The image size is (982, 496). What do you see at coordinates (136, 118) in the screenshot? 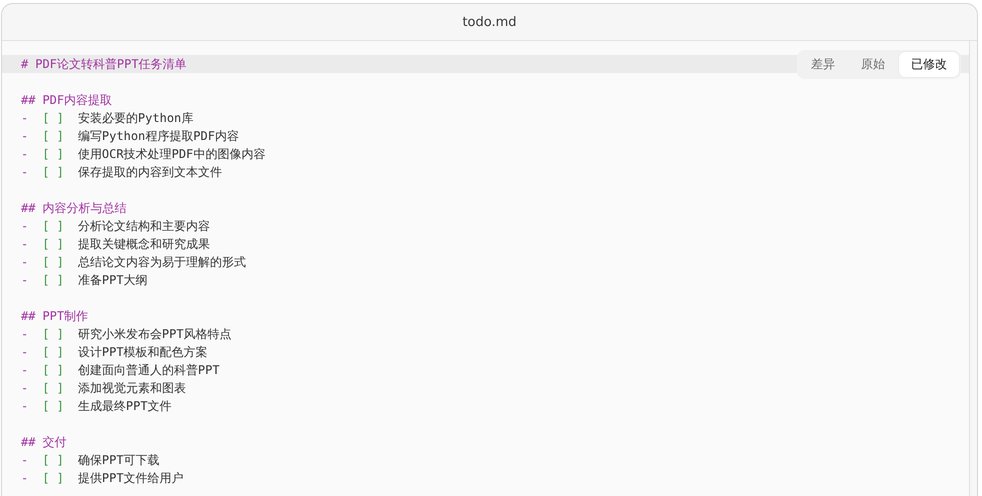
I see `task-text: 安装必要的Python库` at bounding box center [136, 118].